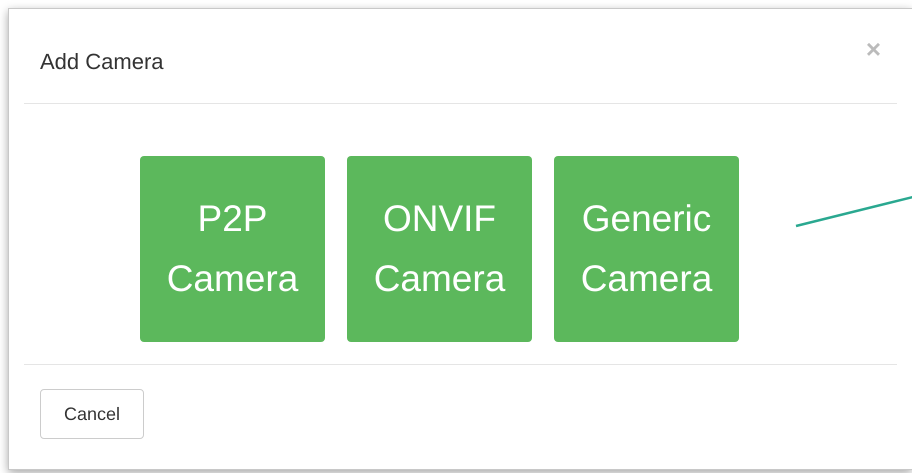 The width and height of the screenshot is (912, 473). Describe the element at coordinates (92, 414) in the screenshot. I see `cancel-button: Cancel` at that location.